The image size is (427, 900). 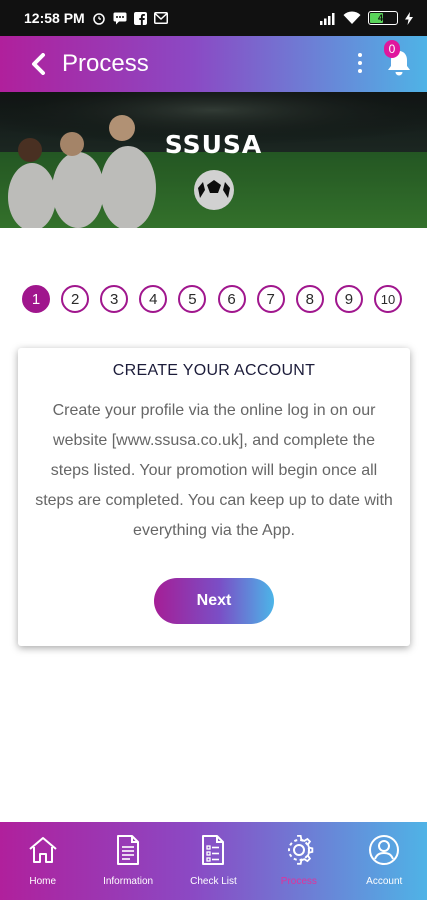 I want to click on document-icon, so click(x=128, y=850).